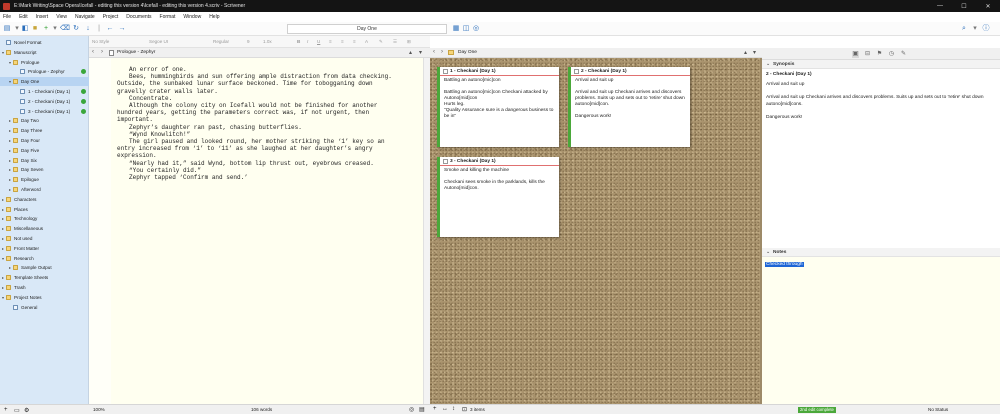 Image resolution: width=1000 pixels, height=414 pixels. Describe the element at coordinates (44, 101) in the screenshot. I see `binder-item: 2 - Checkani (Day 1)` at that location.